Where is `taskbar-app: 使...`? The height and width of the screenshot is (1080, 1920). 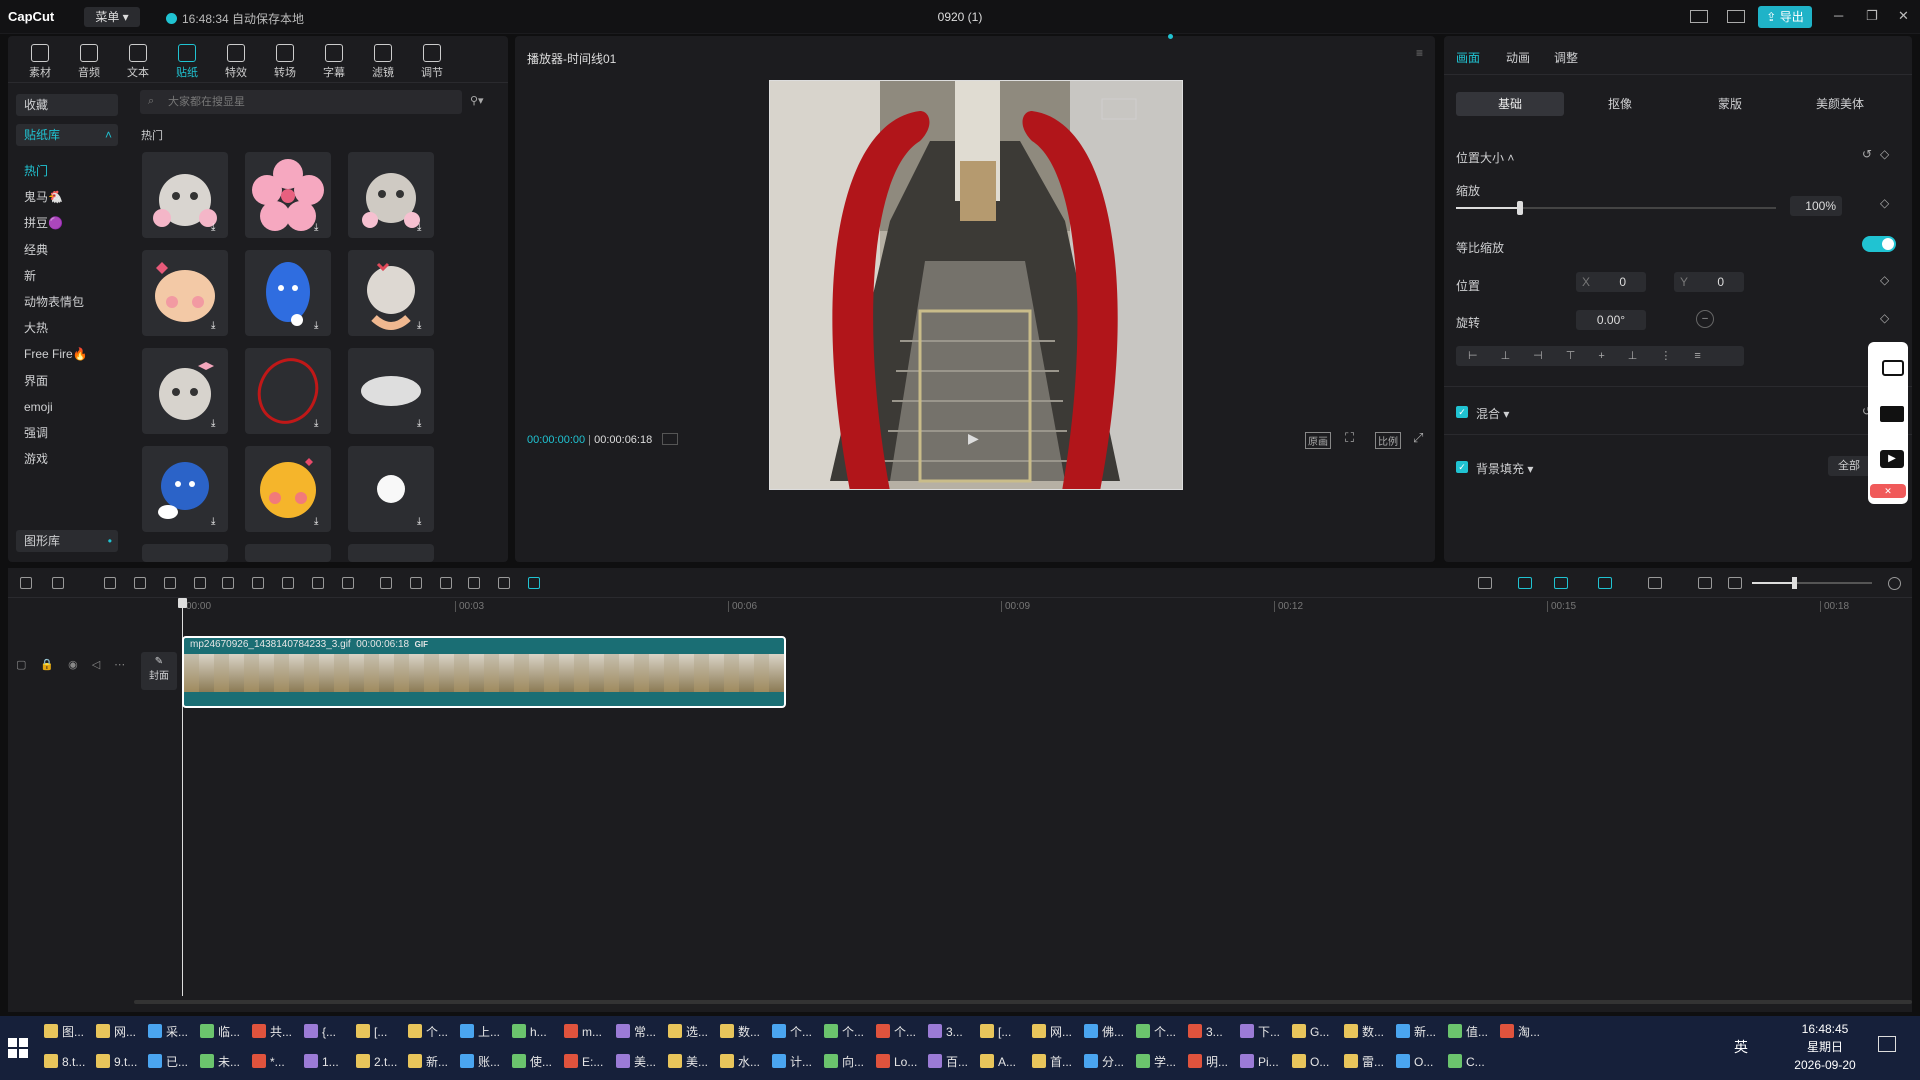
taskbar-app: 使... is located at coordinates (532, 1062).